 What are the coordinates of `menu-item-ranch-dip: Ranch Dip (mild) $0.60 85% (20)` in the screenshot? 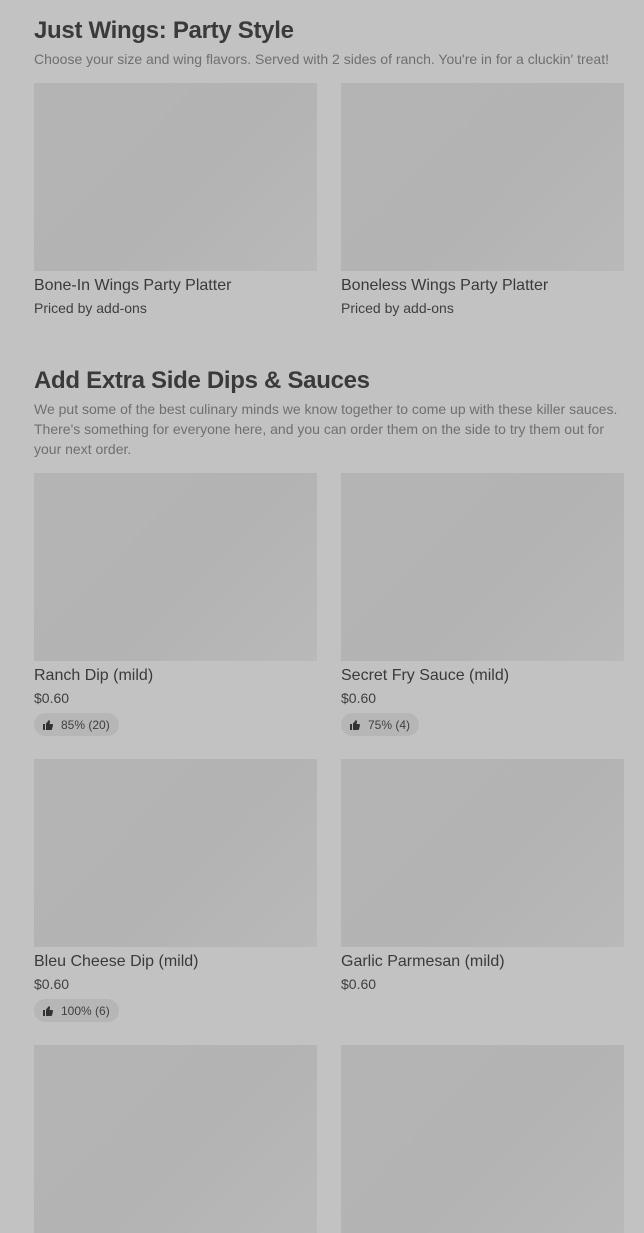 It's located at (175, 604).